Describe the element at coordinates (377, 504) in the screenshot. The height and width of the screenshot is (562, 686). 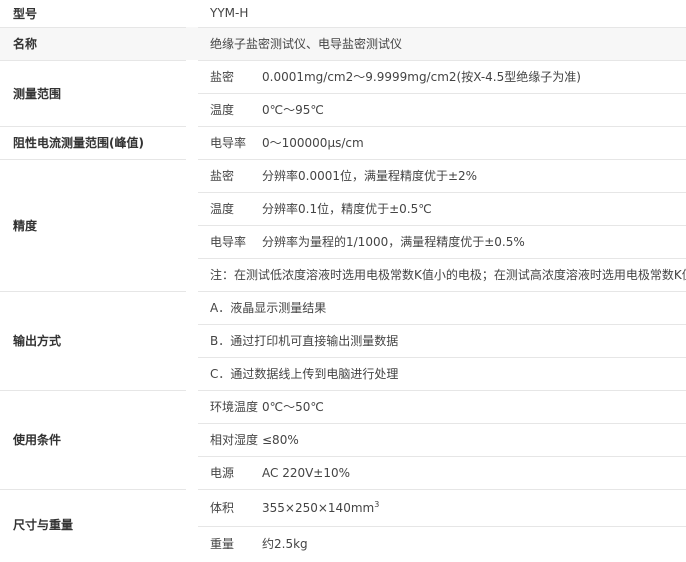
I see `volume-unit-sup: 3` at that location.